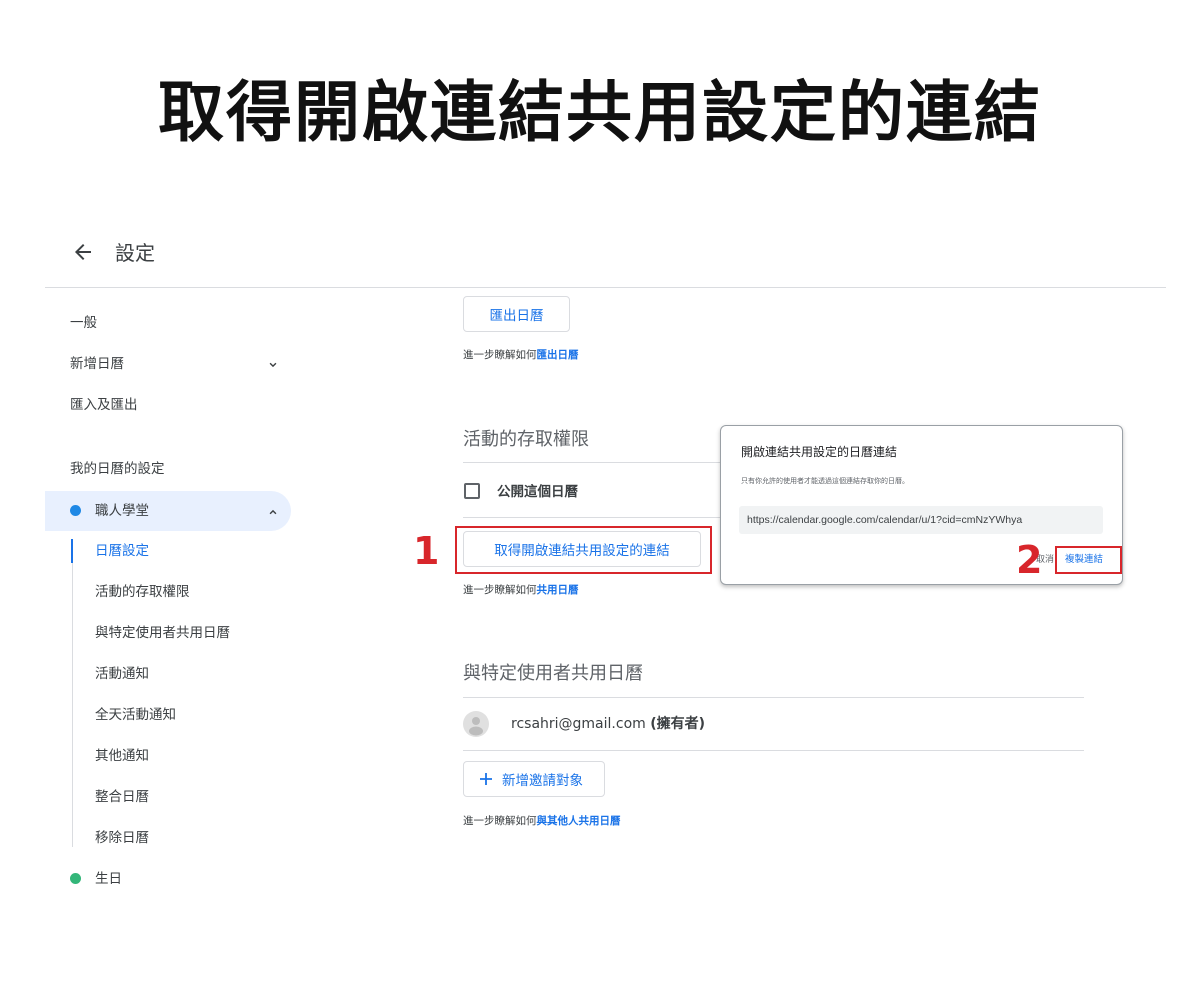  Describe the element at coordinates (75, 510) in the screenshot. I see `calendar-color-dot` at that location.